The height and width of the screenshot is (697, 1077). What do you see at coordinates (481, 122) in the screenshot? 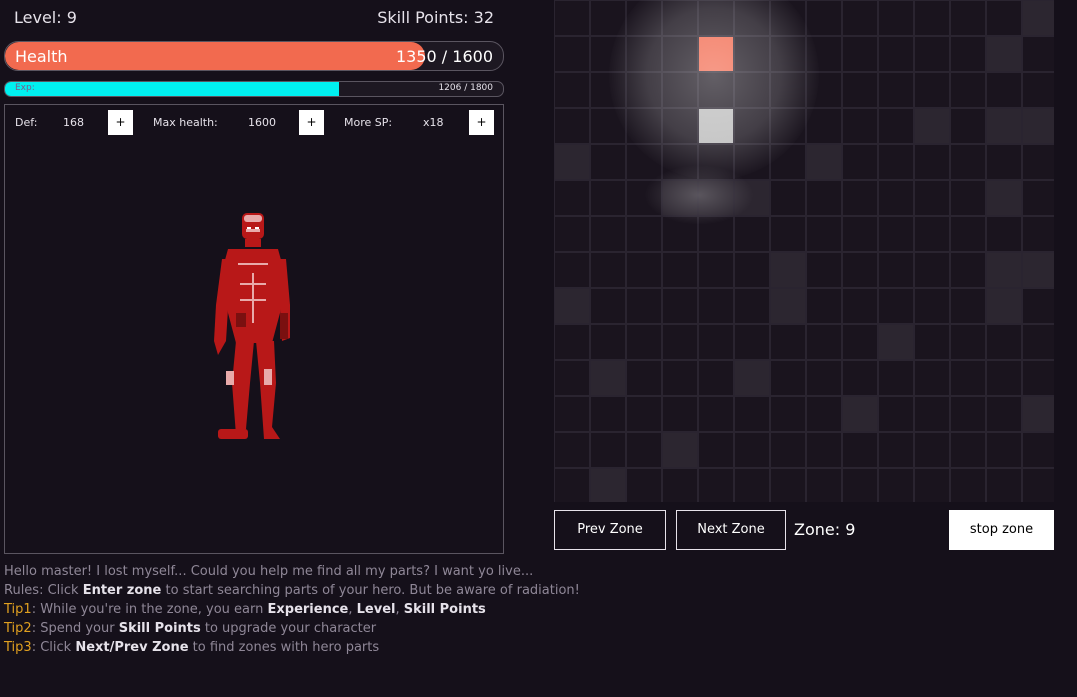
I see `moresp-plus-button: +` at bounding box center [481, 122].